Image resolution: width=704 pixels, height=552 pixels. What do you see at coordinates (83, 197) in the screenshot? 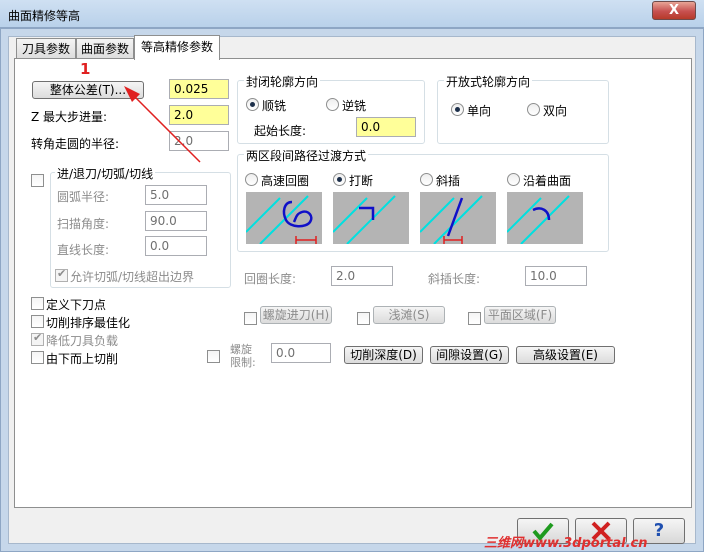
I see `arc-radius-label: 圆弧半径:` at bounding box center [83, 197].